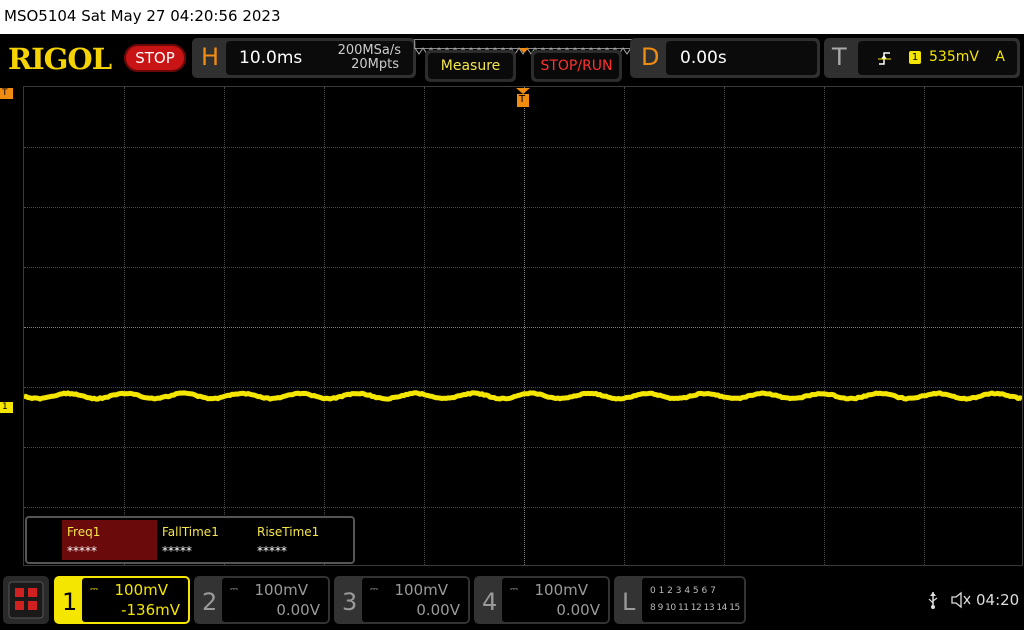 Image resolution: width=1024 pixels, height=630 pixels. I want to click on trigger-position-label: T, so click(522, 99).